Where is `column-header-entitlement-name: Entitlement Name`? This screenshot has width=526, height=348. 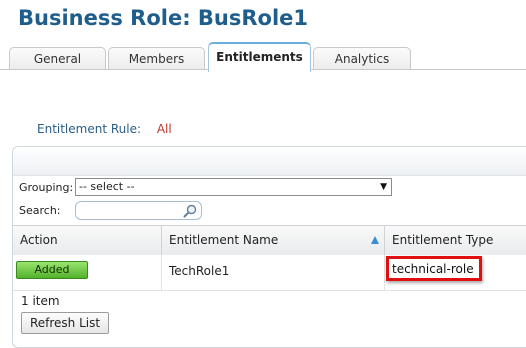 column-header-entitlement-name: Entitlement Name is located at coordinates (273, 240).